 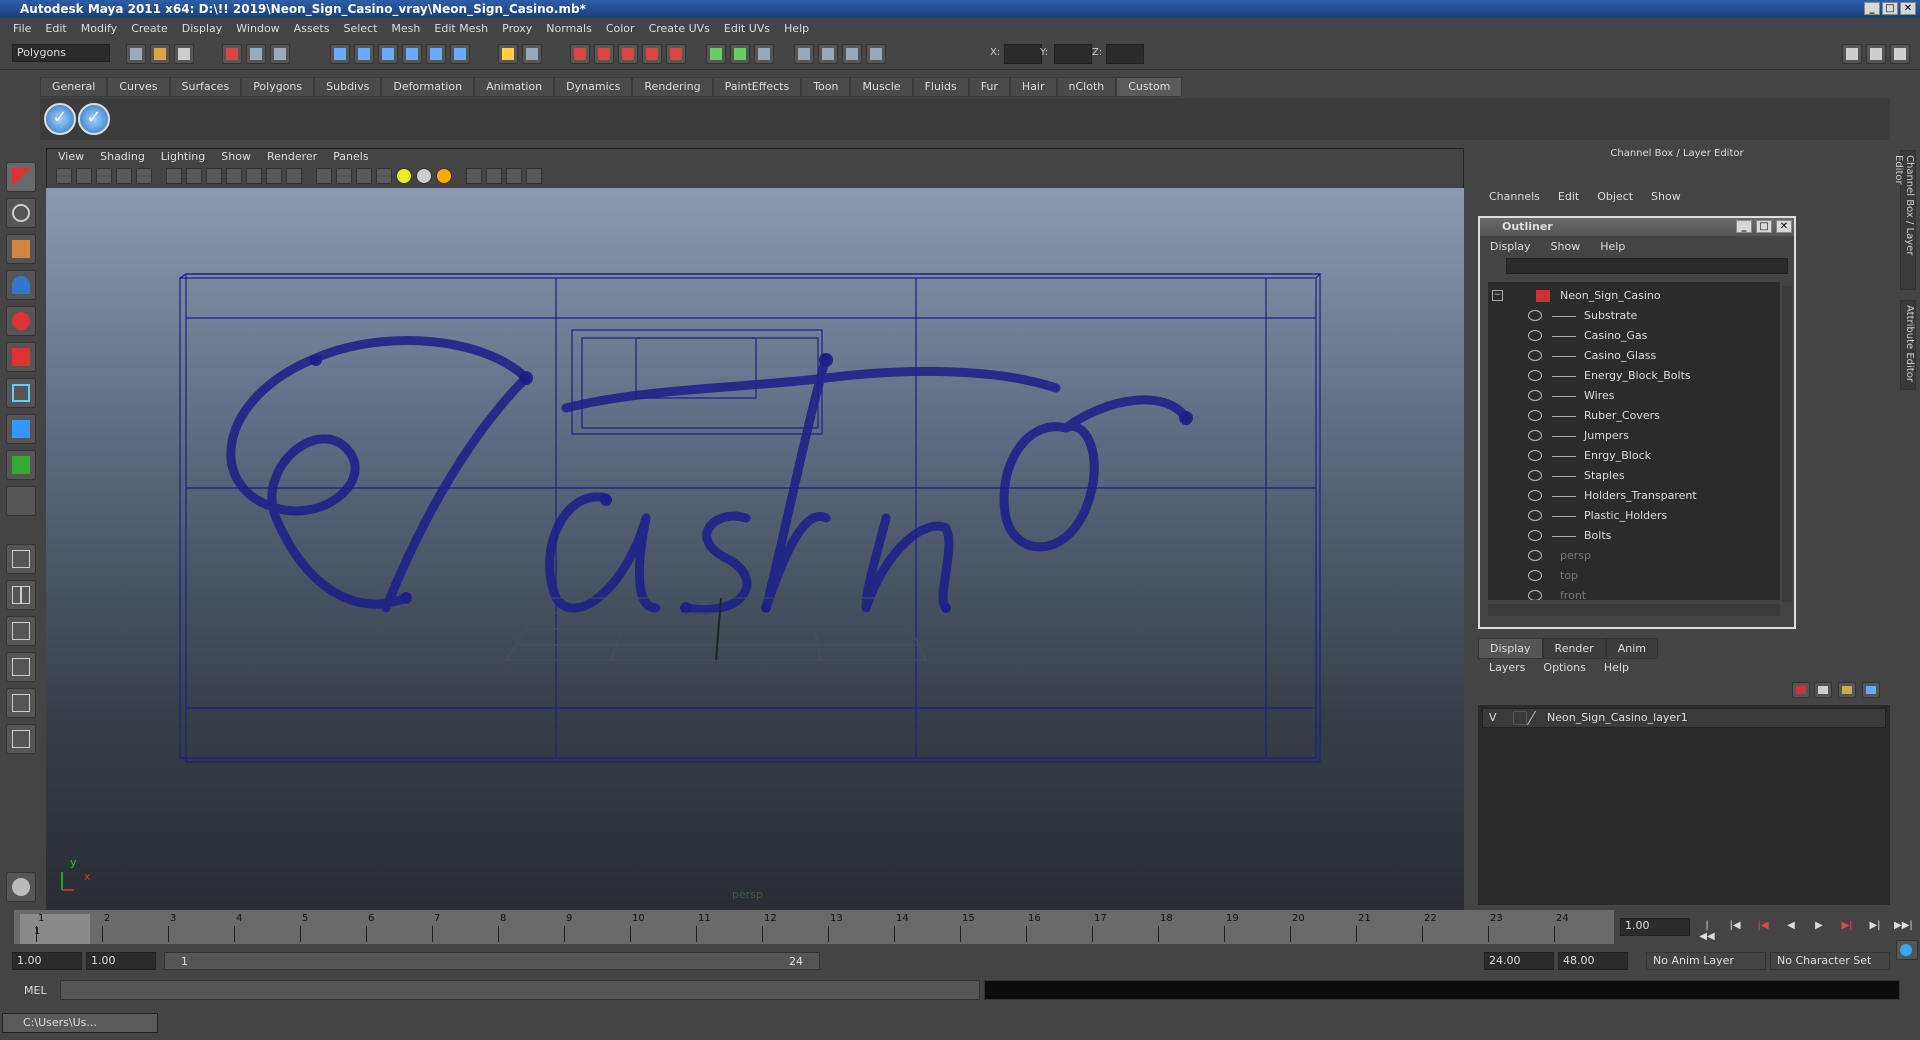 What do you see at coordinates (350, 158) in the screenshot?
I see `vp-menu-panels: Panels` at bounding box center [350, 158].